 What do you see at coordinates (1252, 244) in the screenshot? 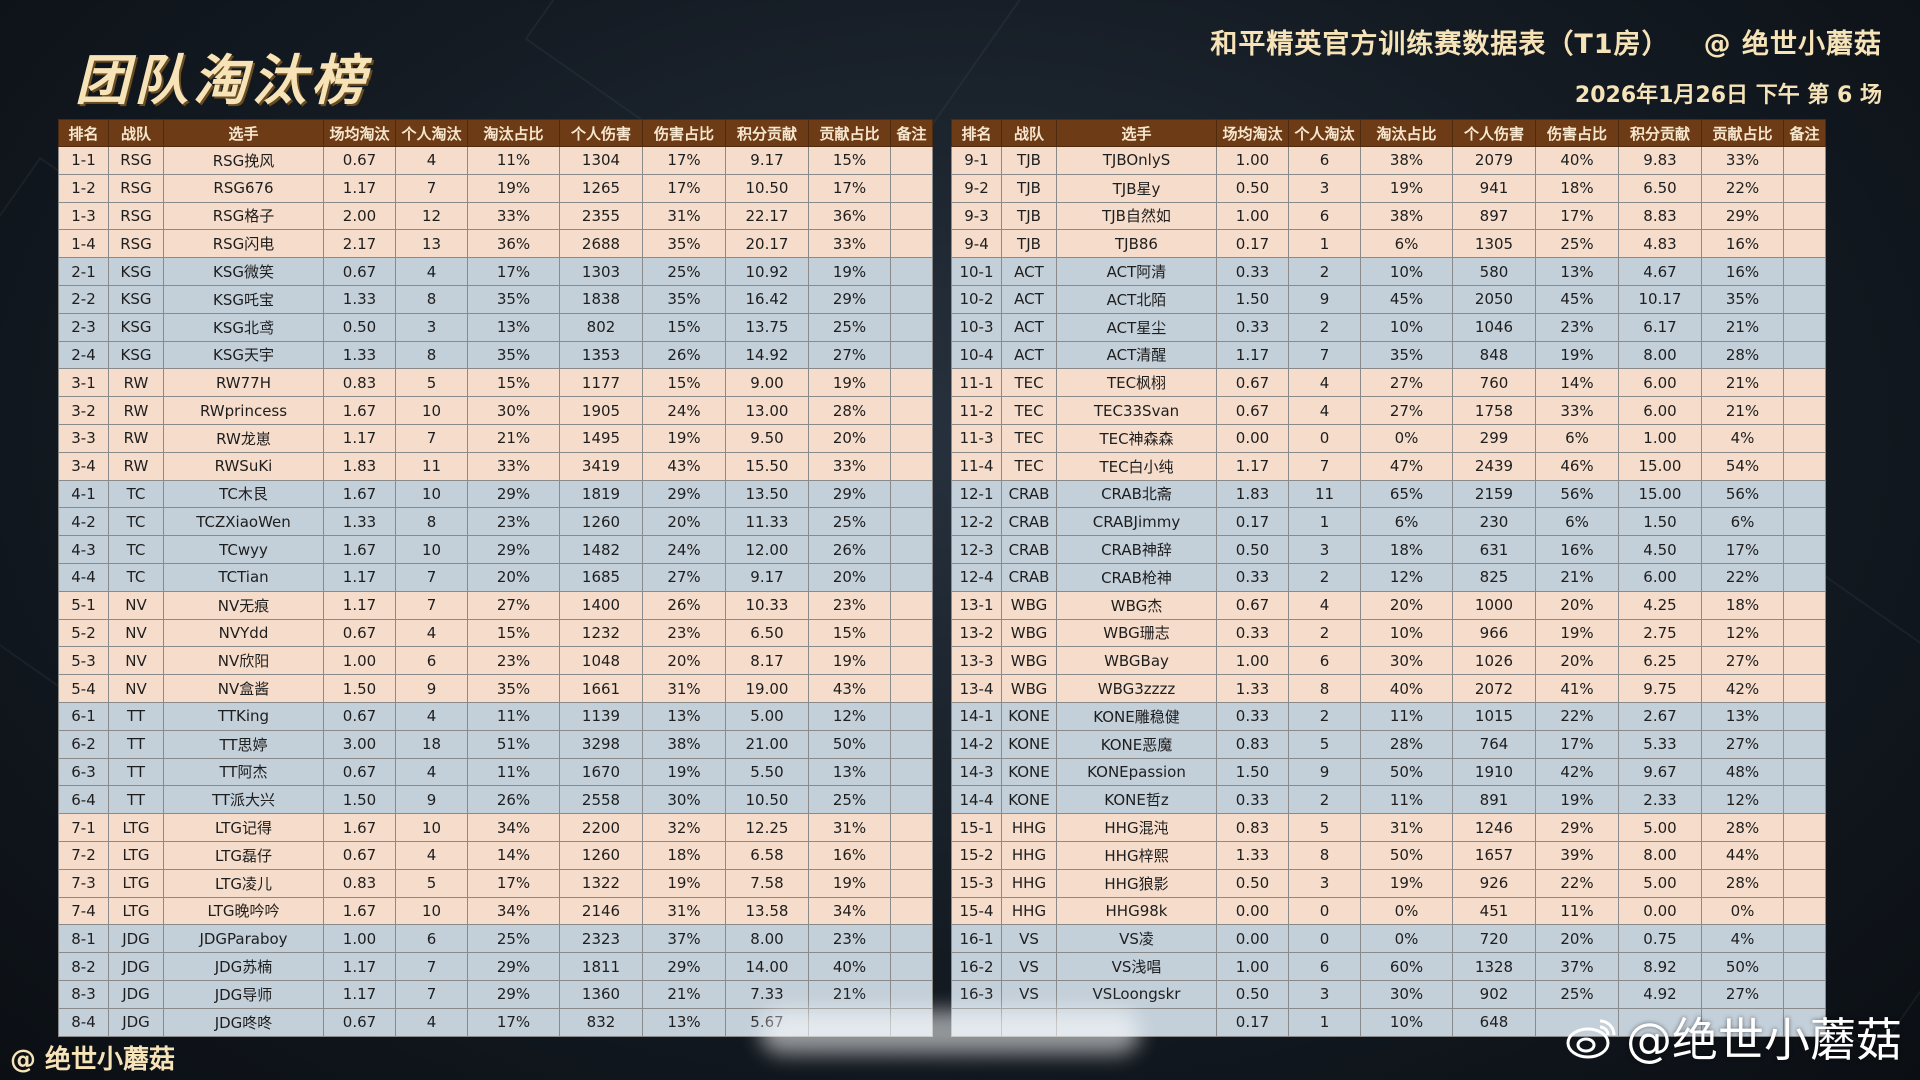
I see `cell-avg-kills: 0.17` at bounding box center [1252, 244].